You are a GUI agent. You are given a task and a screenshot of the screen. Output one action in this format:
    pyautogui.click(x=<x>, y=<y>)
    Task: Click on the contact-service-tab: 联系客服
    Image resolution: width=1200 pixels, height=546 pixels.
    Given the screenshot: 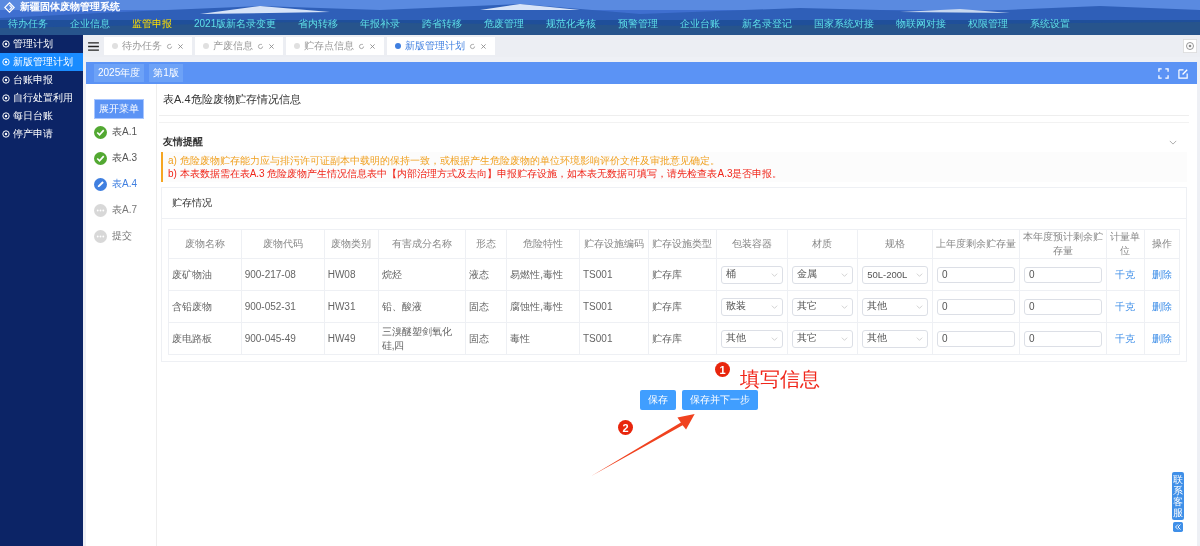 What is the action you would take?
    pyautogui.click(x=1178, y=496)
    